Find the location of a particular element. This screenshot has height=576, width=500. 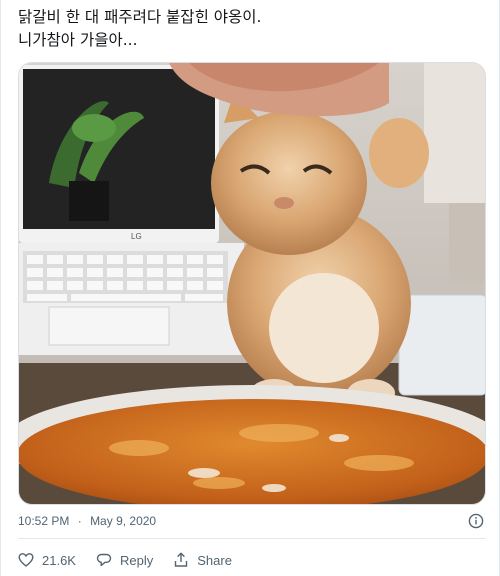

laptop-logo: LG is located at coordinates (136, 236).